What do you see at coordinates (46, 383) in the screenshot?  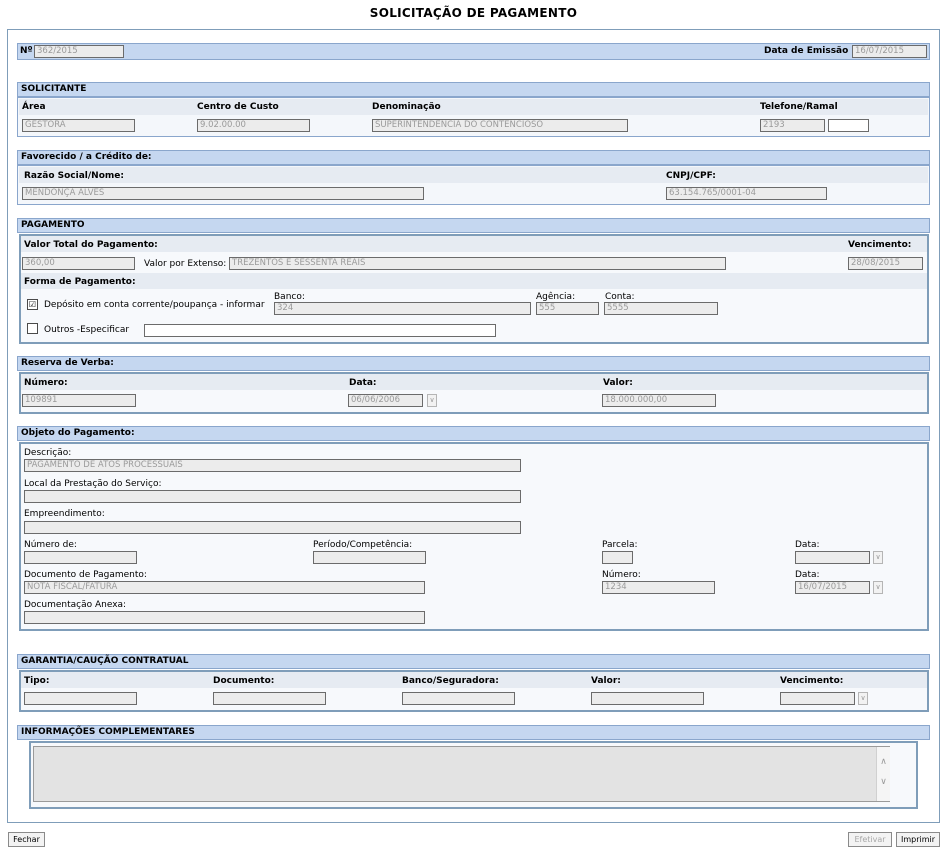 I see `reserva-numero-label: Número:` at bounding box center [46, 383].